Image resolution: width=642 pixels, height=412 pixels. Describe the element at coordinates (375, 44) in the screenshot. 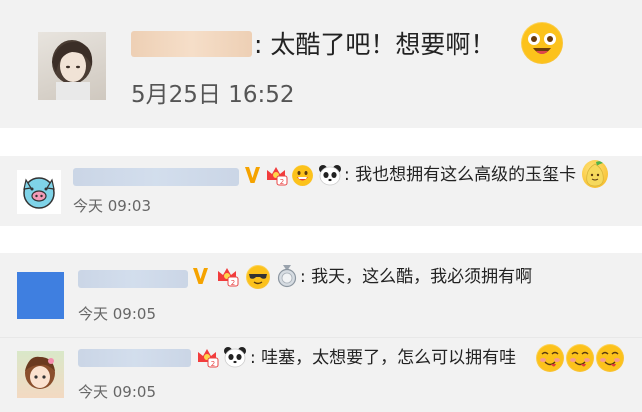

I see `comment-text: : 太酷了吧！想要啊！` at that location.